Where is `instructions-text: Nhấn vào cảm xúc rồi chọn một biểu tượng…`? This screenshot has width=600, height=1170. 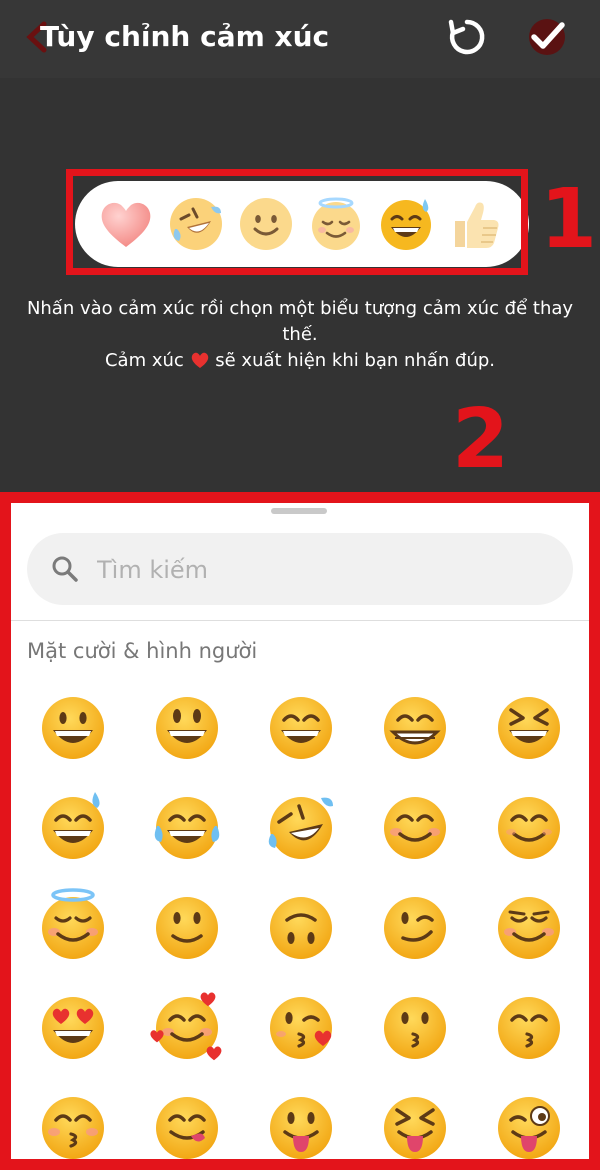
instructions-text: Nhấn vào cảm xúc rồi chọn một biểu tượng… is located at coordinates (300, 335).